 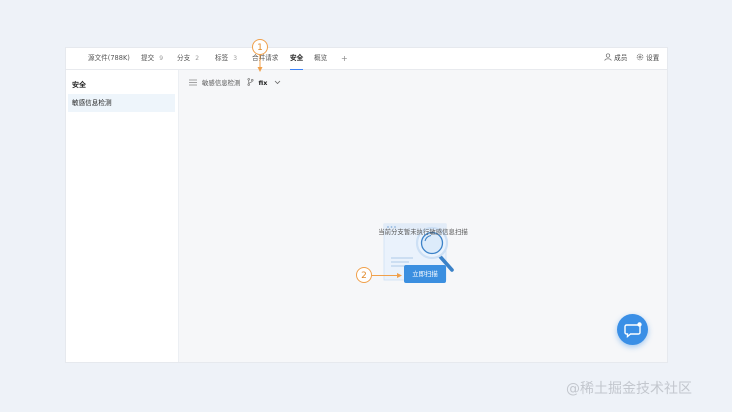 What do you see at coordinates (197, 58) in the screenshot?
I see `tab-count: 2` at bounding box center [197, 58].